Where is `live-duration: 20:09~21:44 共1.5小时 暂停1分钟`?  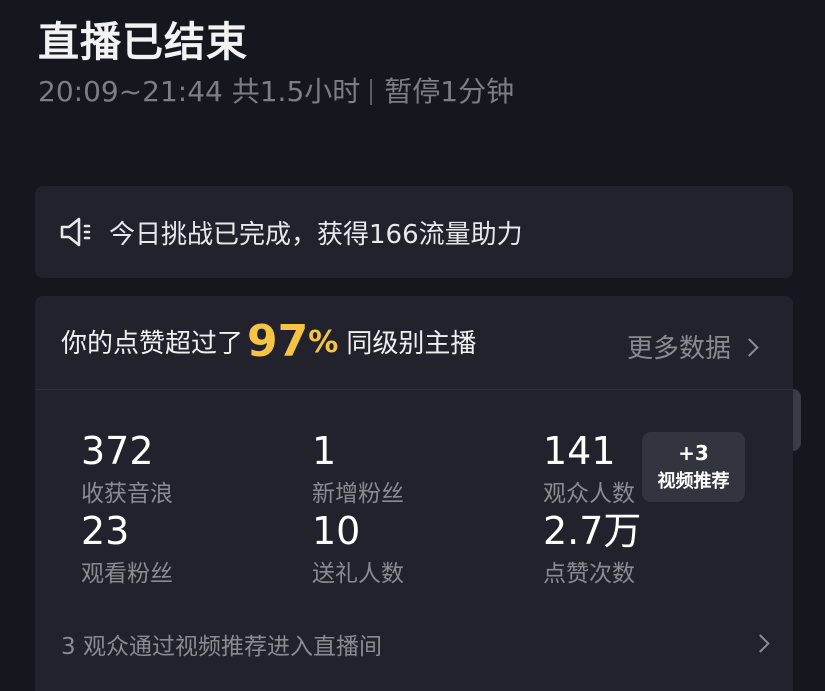
live-duration: 20:09~21:44 共1.5小时 暂停1分钟 is located at coordinates (276, 90).